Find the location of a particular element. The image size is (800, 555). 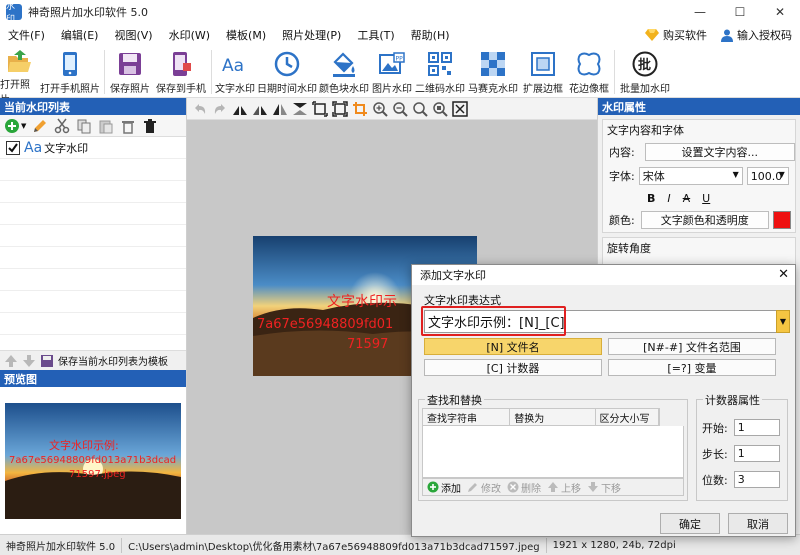

buy-software-link: 购买软件 is located at coordinates (676, 35).